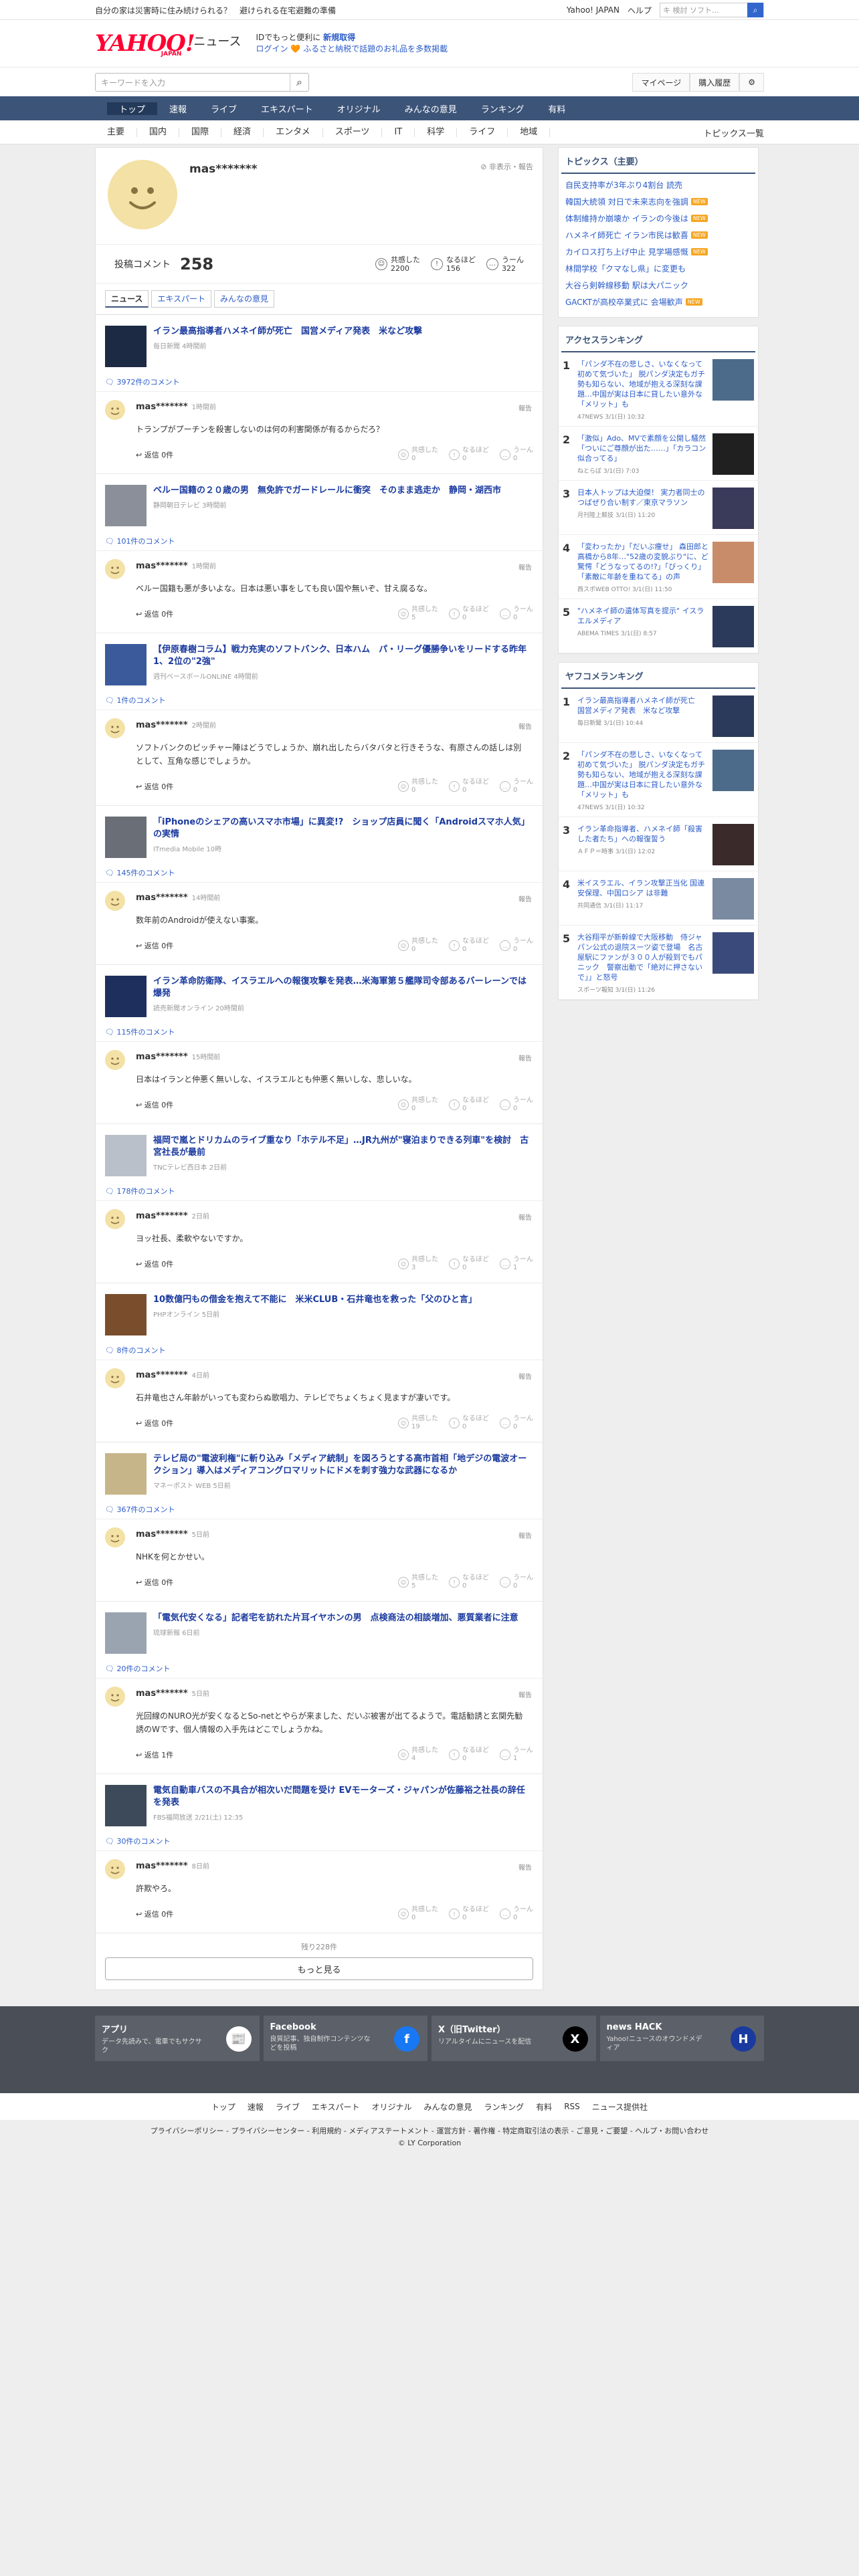  I want to click on comment-count-link: 🗨 367件のコメント, so click(319, 1507).